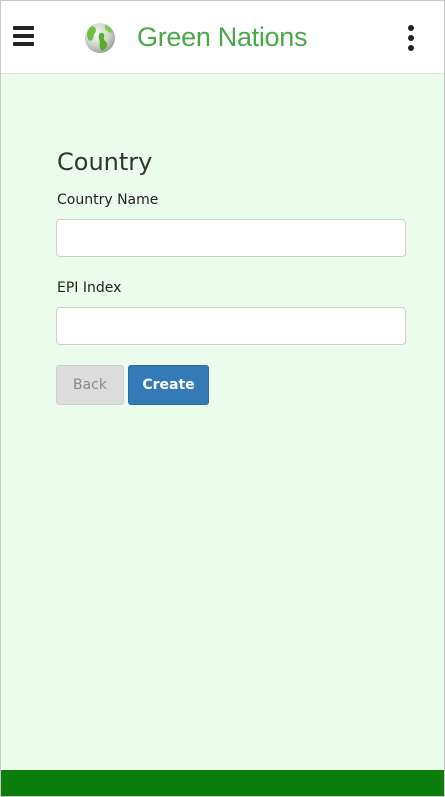 The height and width of the screenshot is (797, 445). I want to click on form-heading: Country, so click(105, 162).